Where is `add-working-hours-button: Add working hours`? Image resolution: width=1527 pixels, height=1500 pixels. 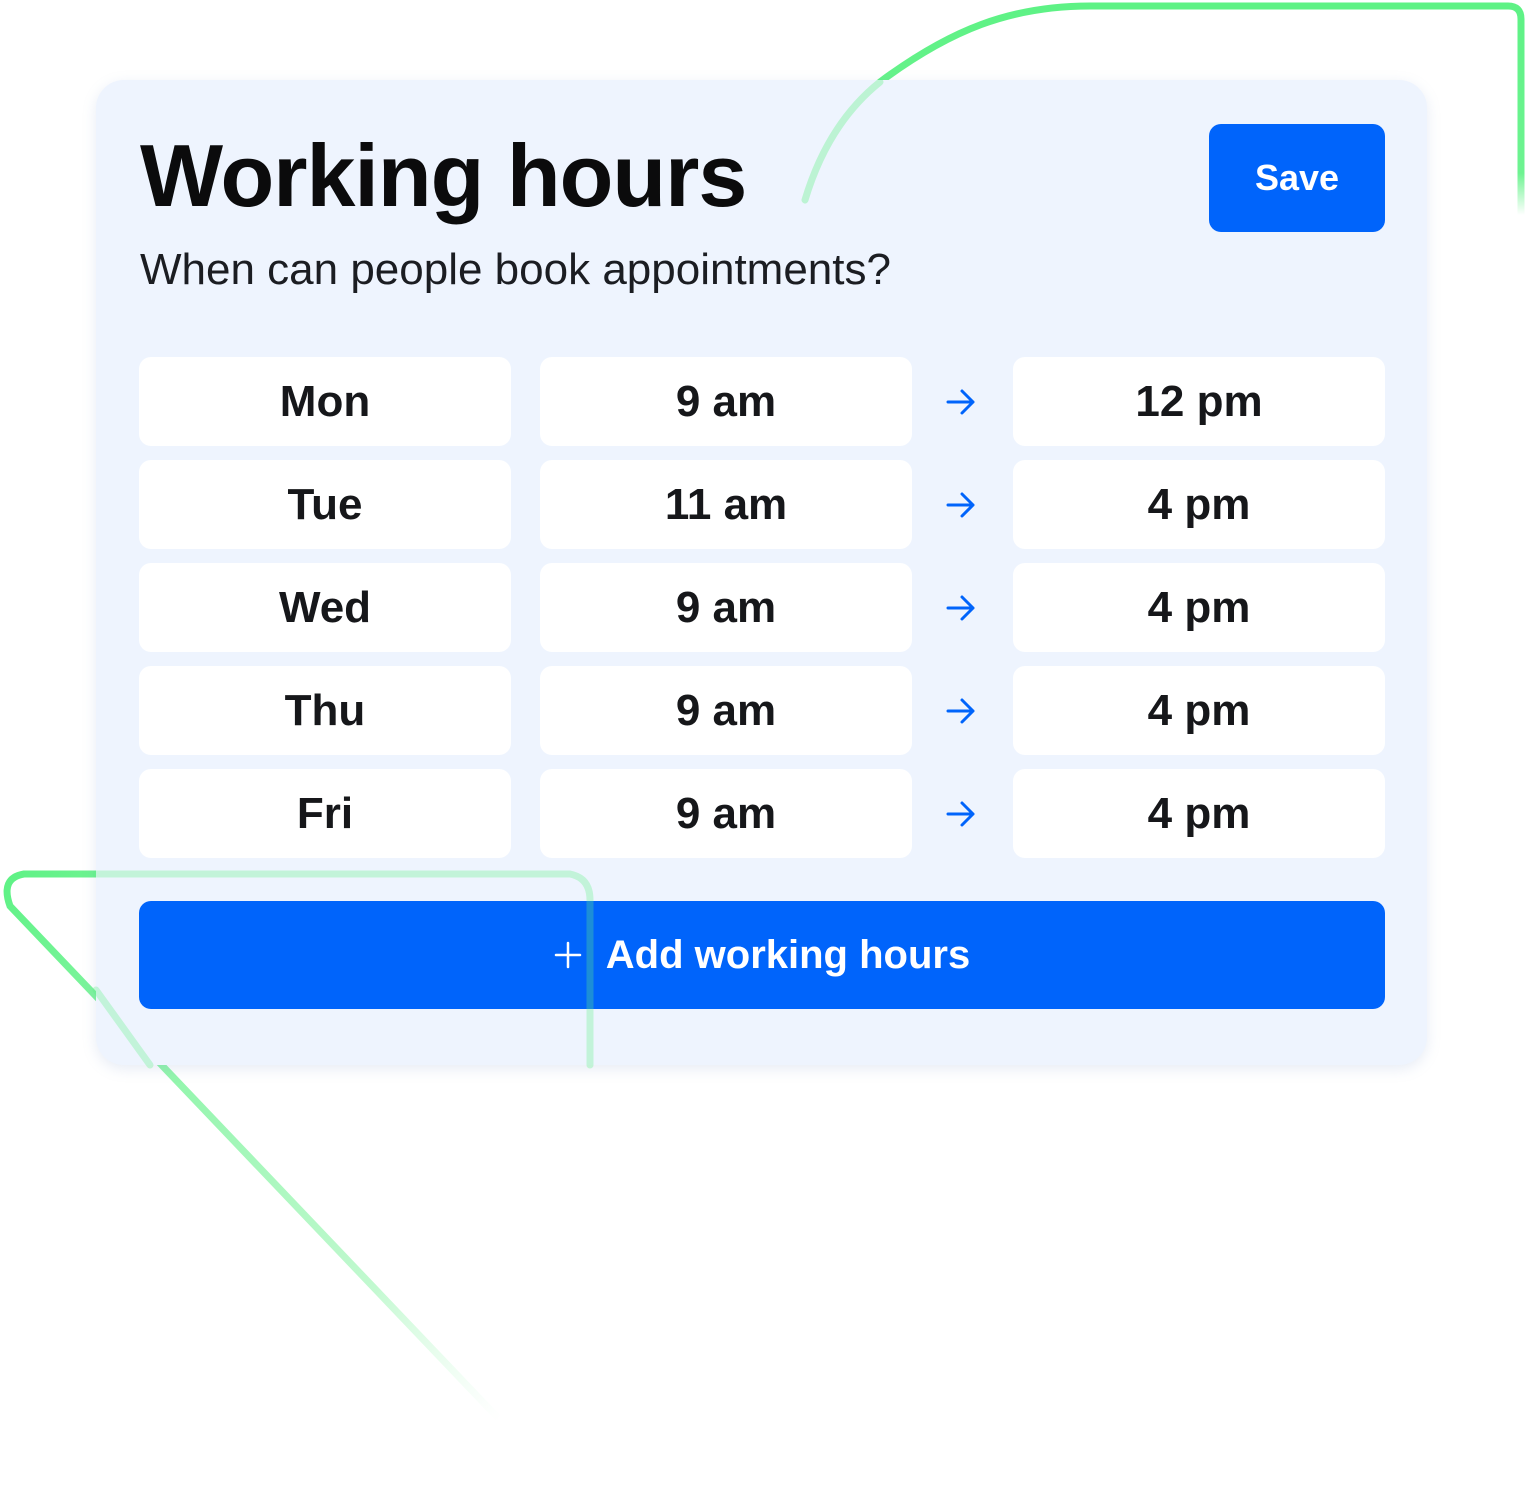 add-working-hours-button: Add working hours is located at coordinates (762, 955).